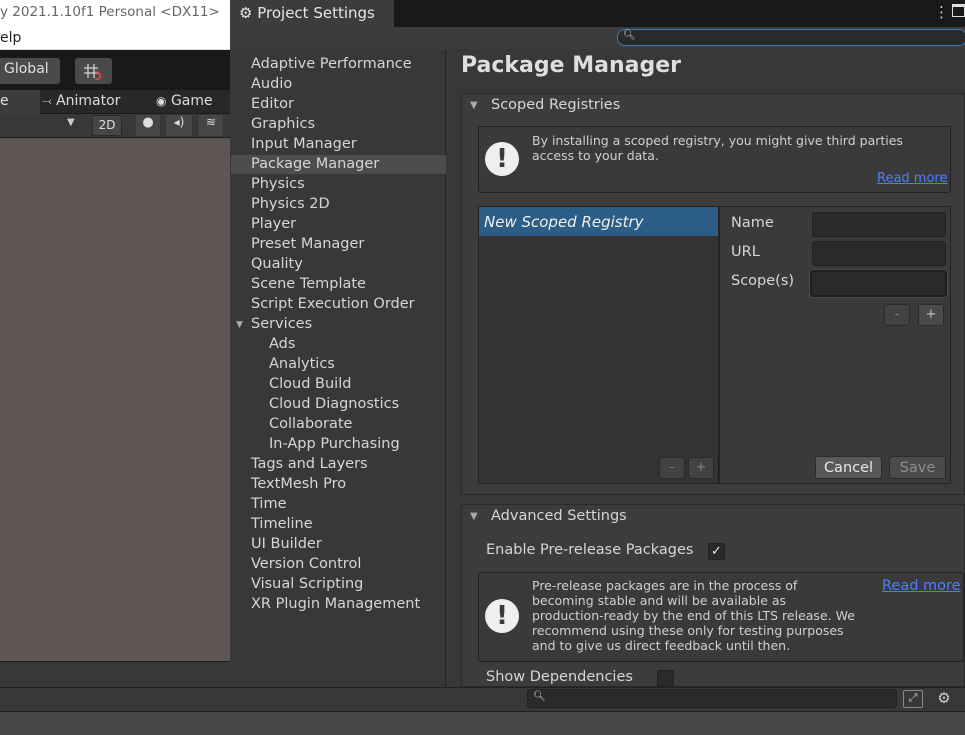 This screenshot has width=965, height=735. I want to click on registry-list-item-label: New Scoped Registry, so click(564, 222).